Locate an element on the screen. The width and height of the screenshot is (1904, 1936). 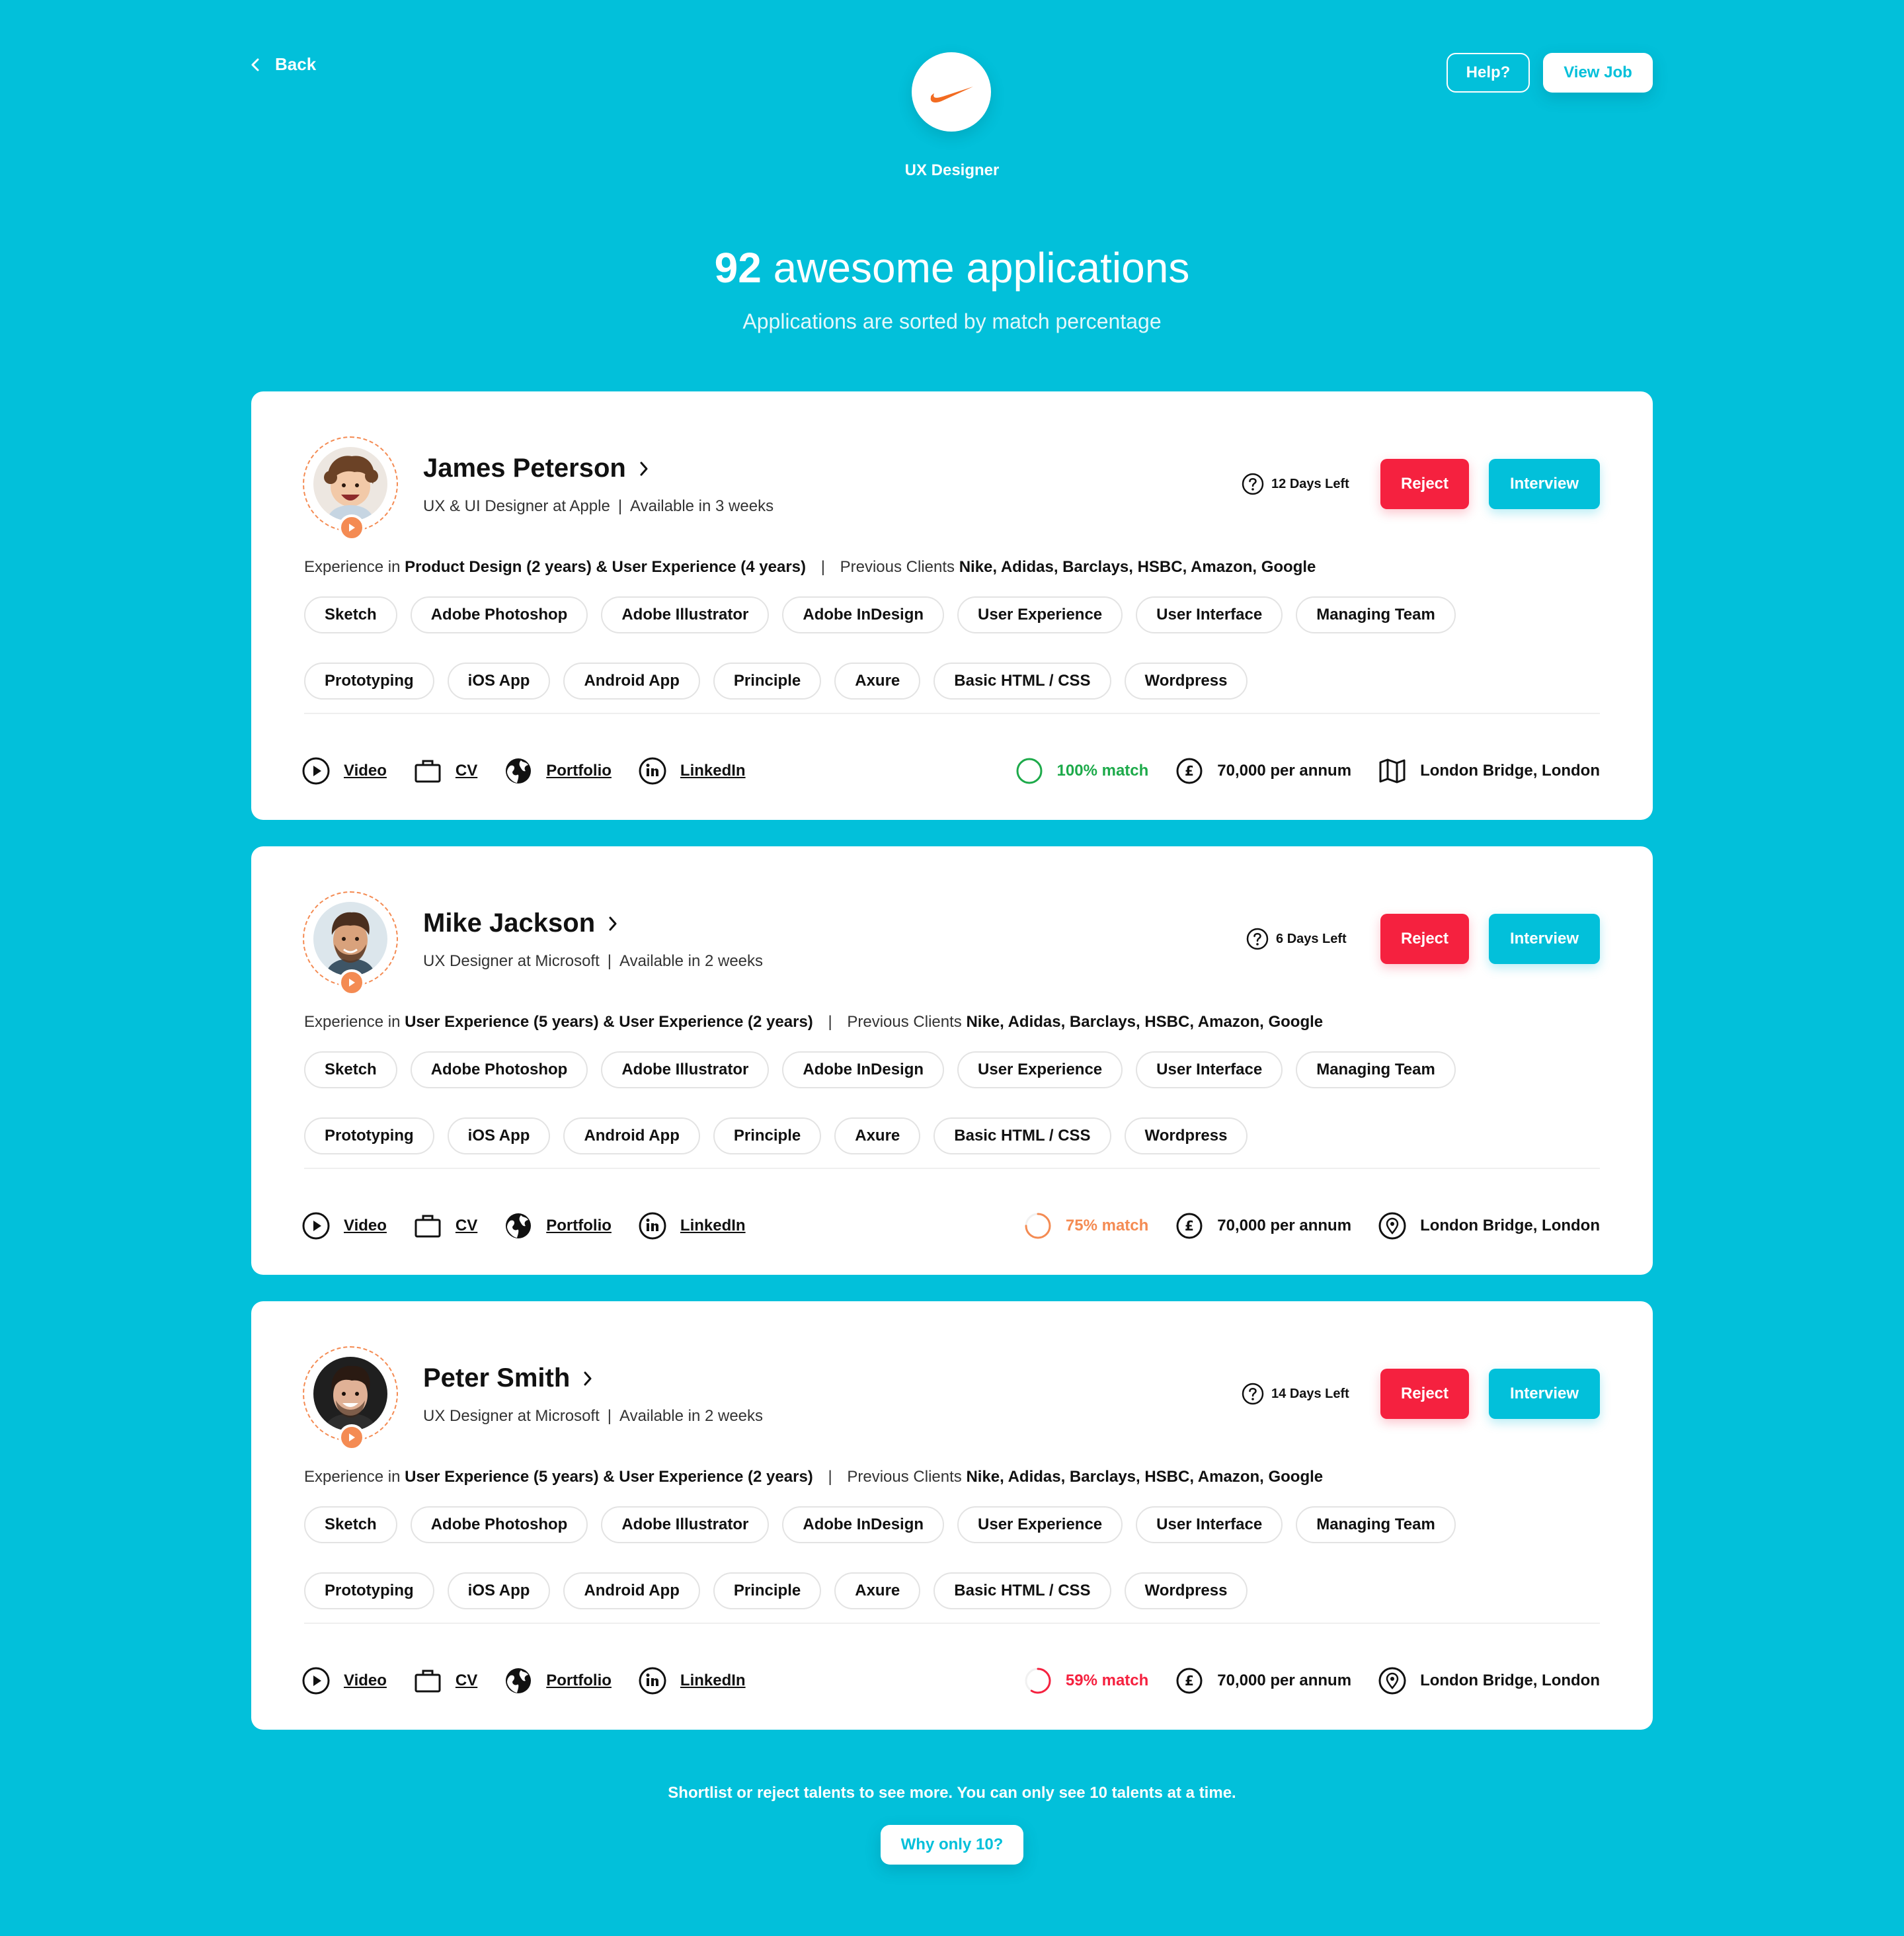
location-icon is located at coordinates (1392, 1225).